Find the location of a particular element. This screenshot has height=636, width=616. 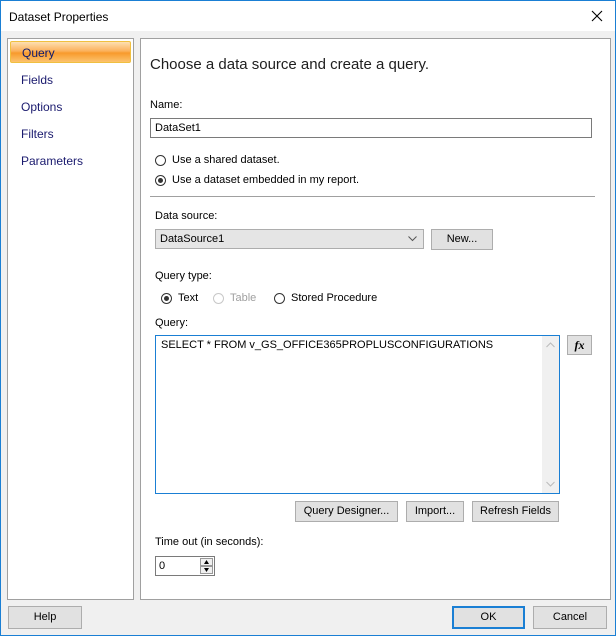

scroll-up-icon is located at coordinates (550, 345).